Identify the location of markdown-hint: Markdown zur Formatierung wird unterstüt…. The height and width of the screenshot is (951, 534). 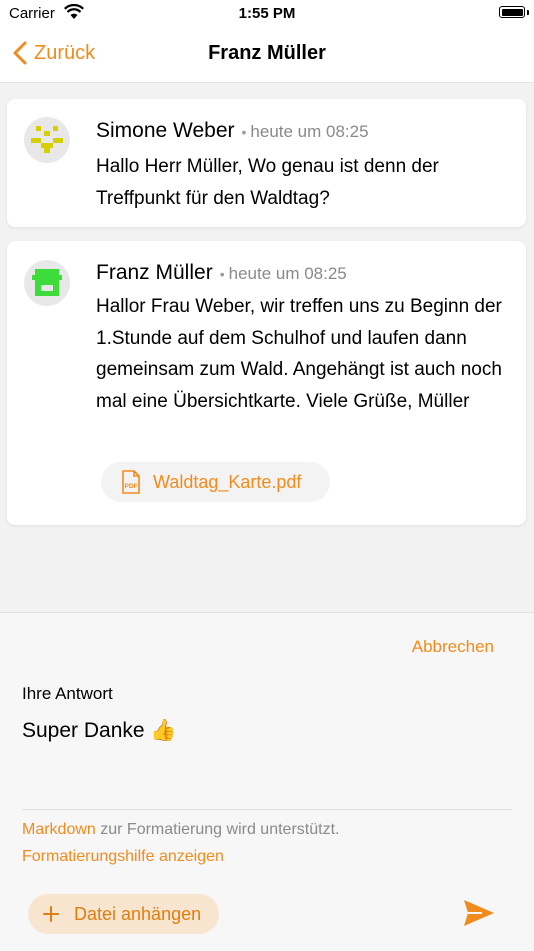
(180, 830).